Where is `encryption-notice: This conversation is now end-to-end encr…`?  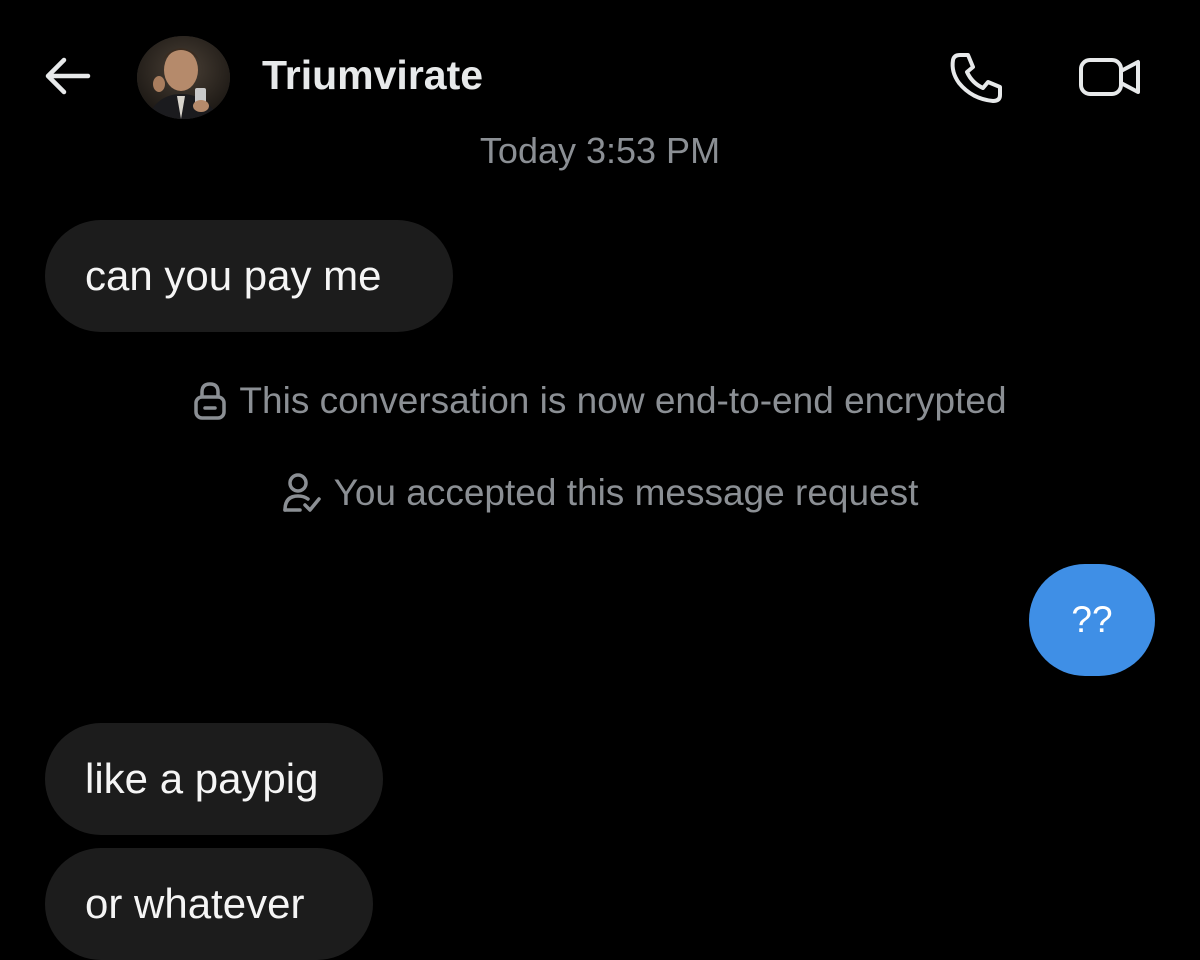 encryption-notice: This conversation is now end-to-end encr… is located at coordinates (600, 401).